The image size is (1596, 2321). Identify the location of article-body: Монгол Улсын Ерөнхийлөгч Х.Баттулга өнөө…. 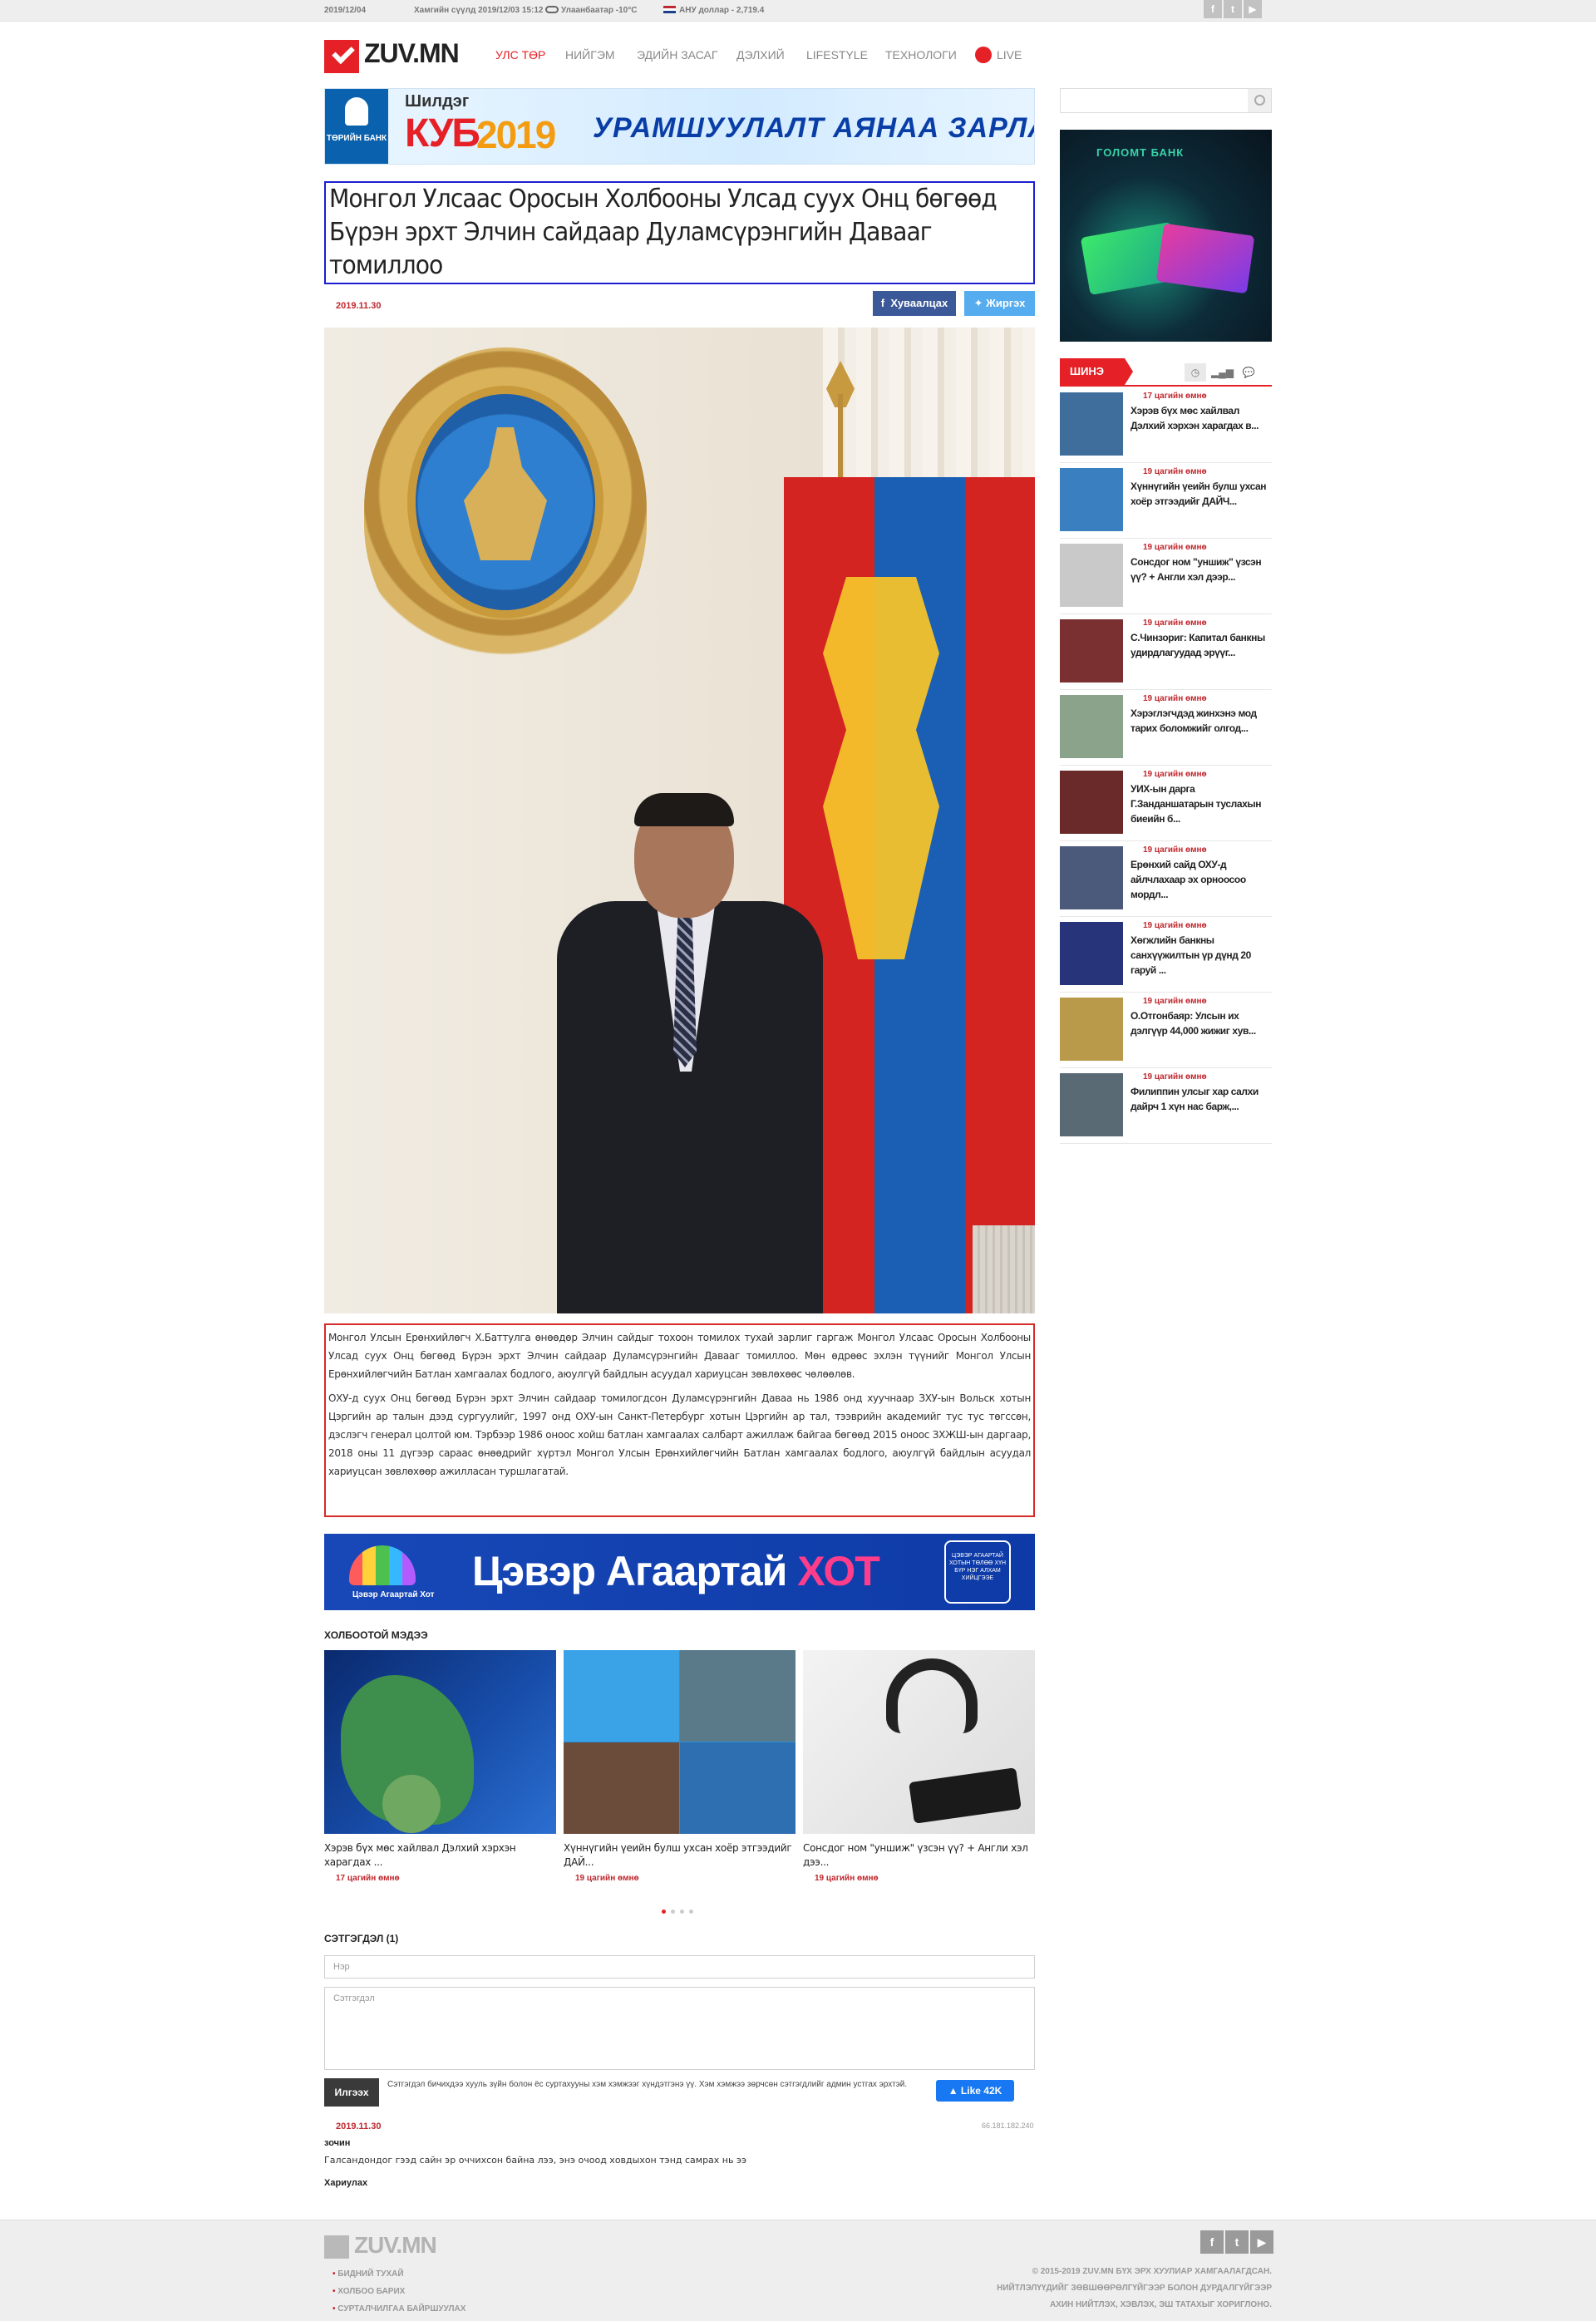
(679, 1420).